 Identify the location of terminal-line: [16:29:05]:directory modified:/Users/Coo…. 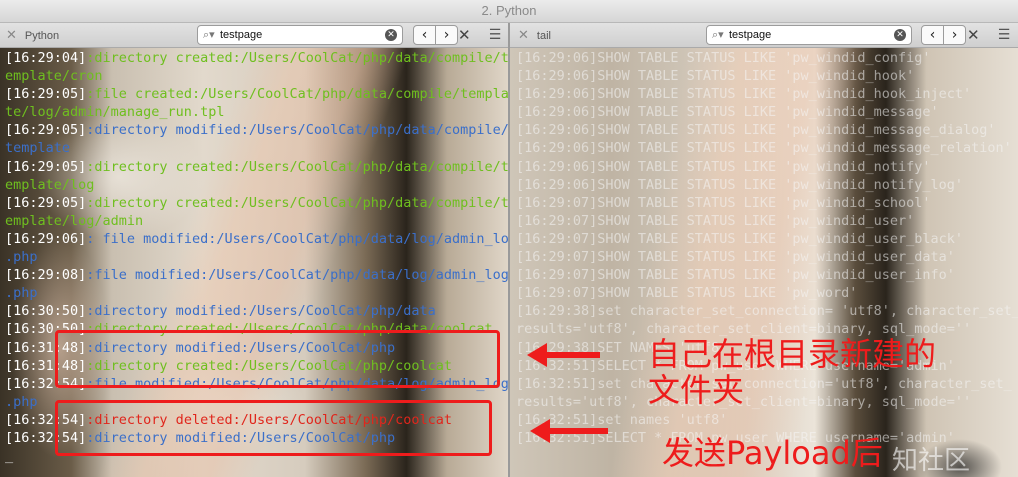
(256, 130).